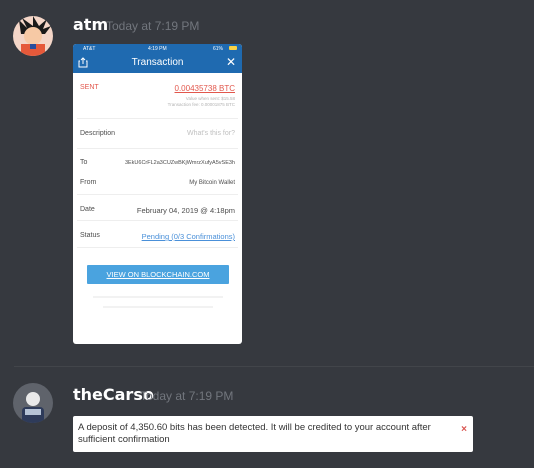 This screenshot has width=534, height=468. I want to click on description-placeholder: What's this for?, so click(210, 133).